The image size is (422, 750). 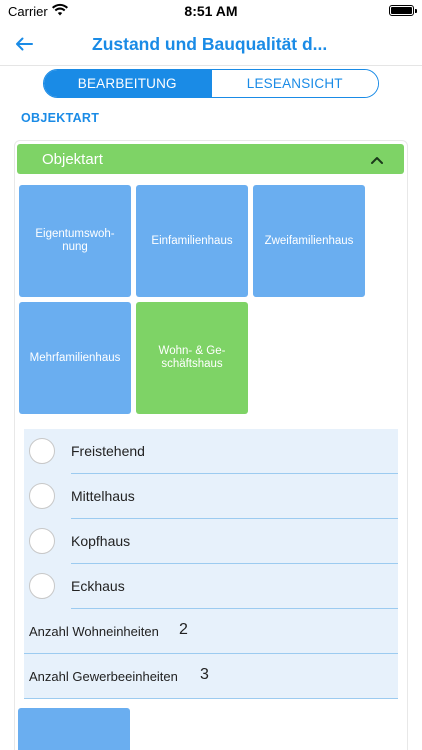 I want to click on tile-einfamilienhaus: Einfamilienhaus, so click(x=192, y=241).